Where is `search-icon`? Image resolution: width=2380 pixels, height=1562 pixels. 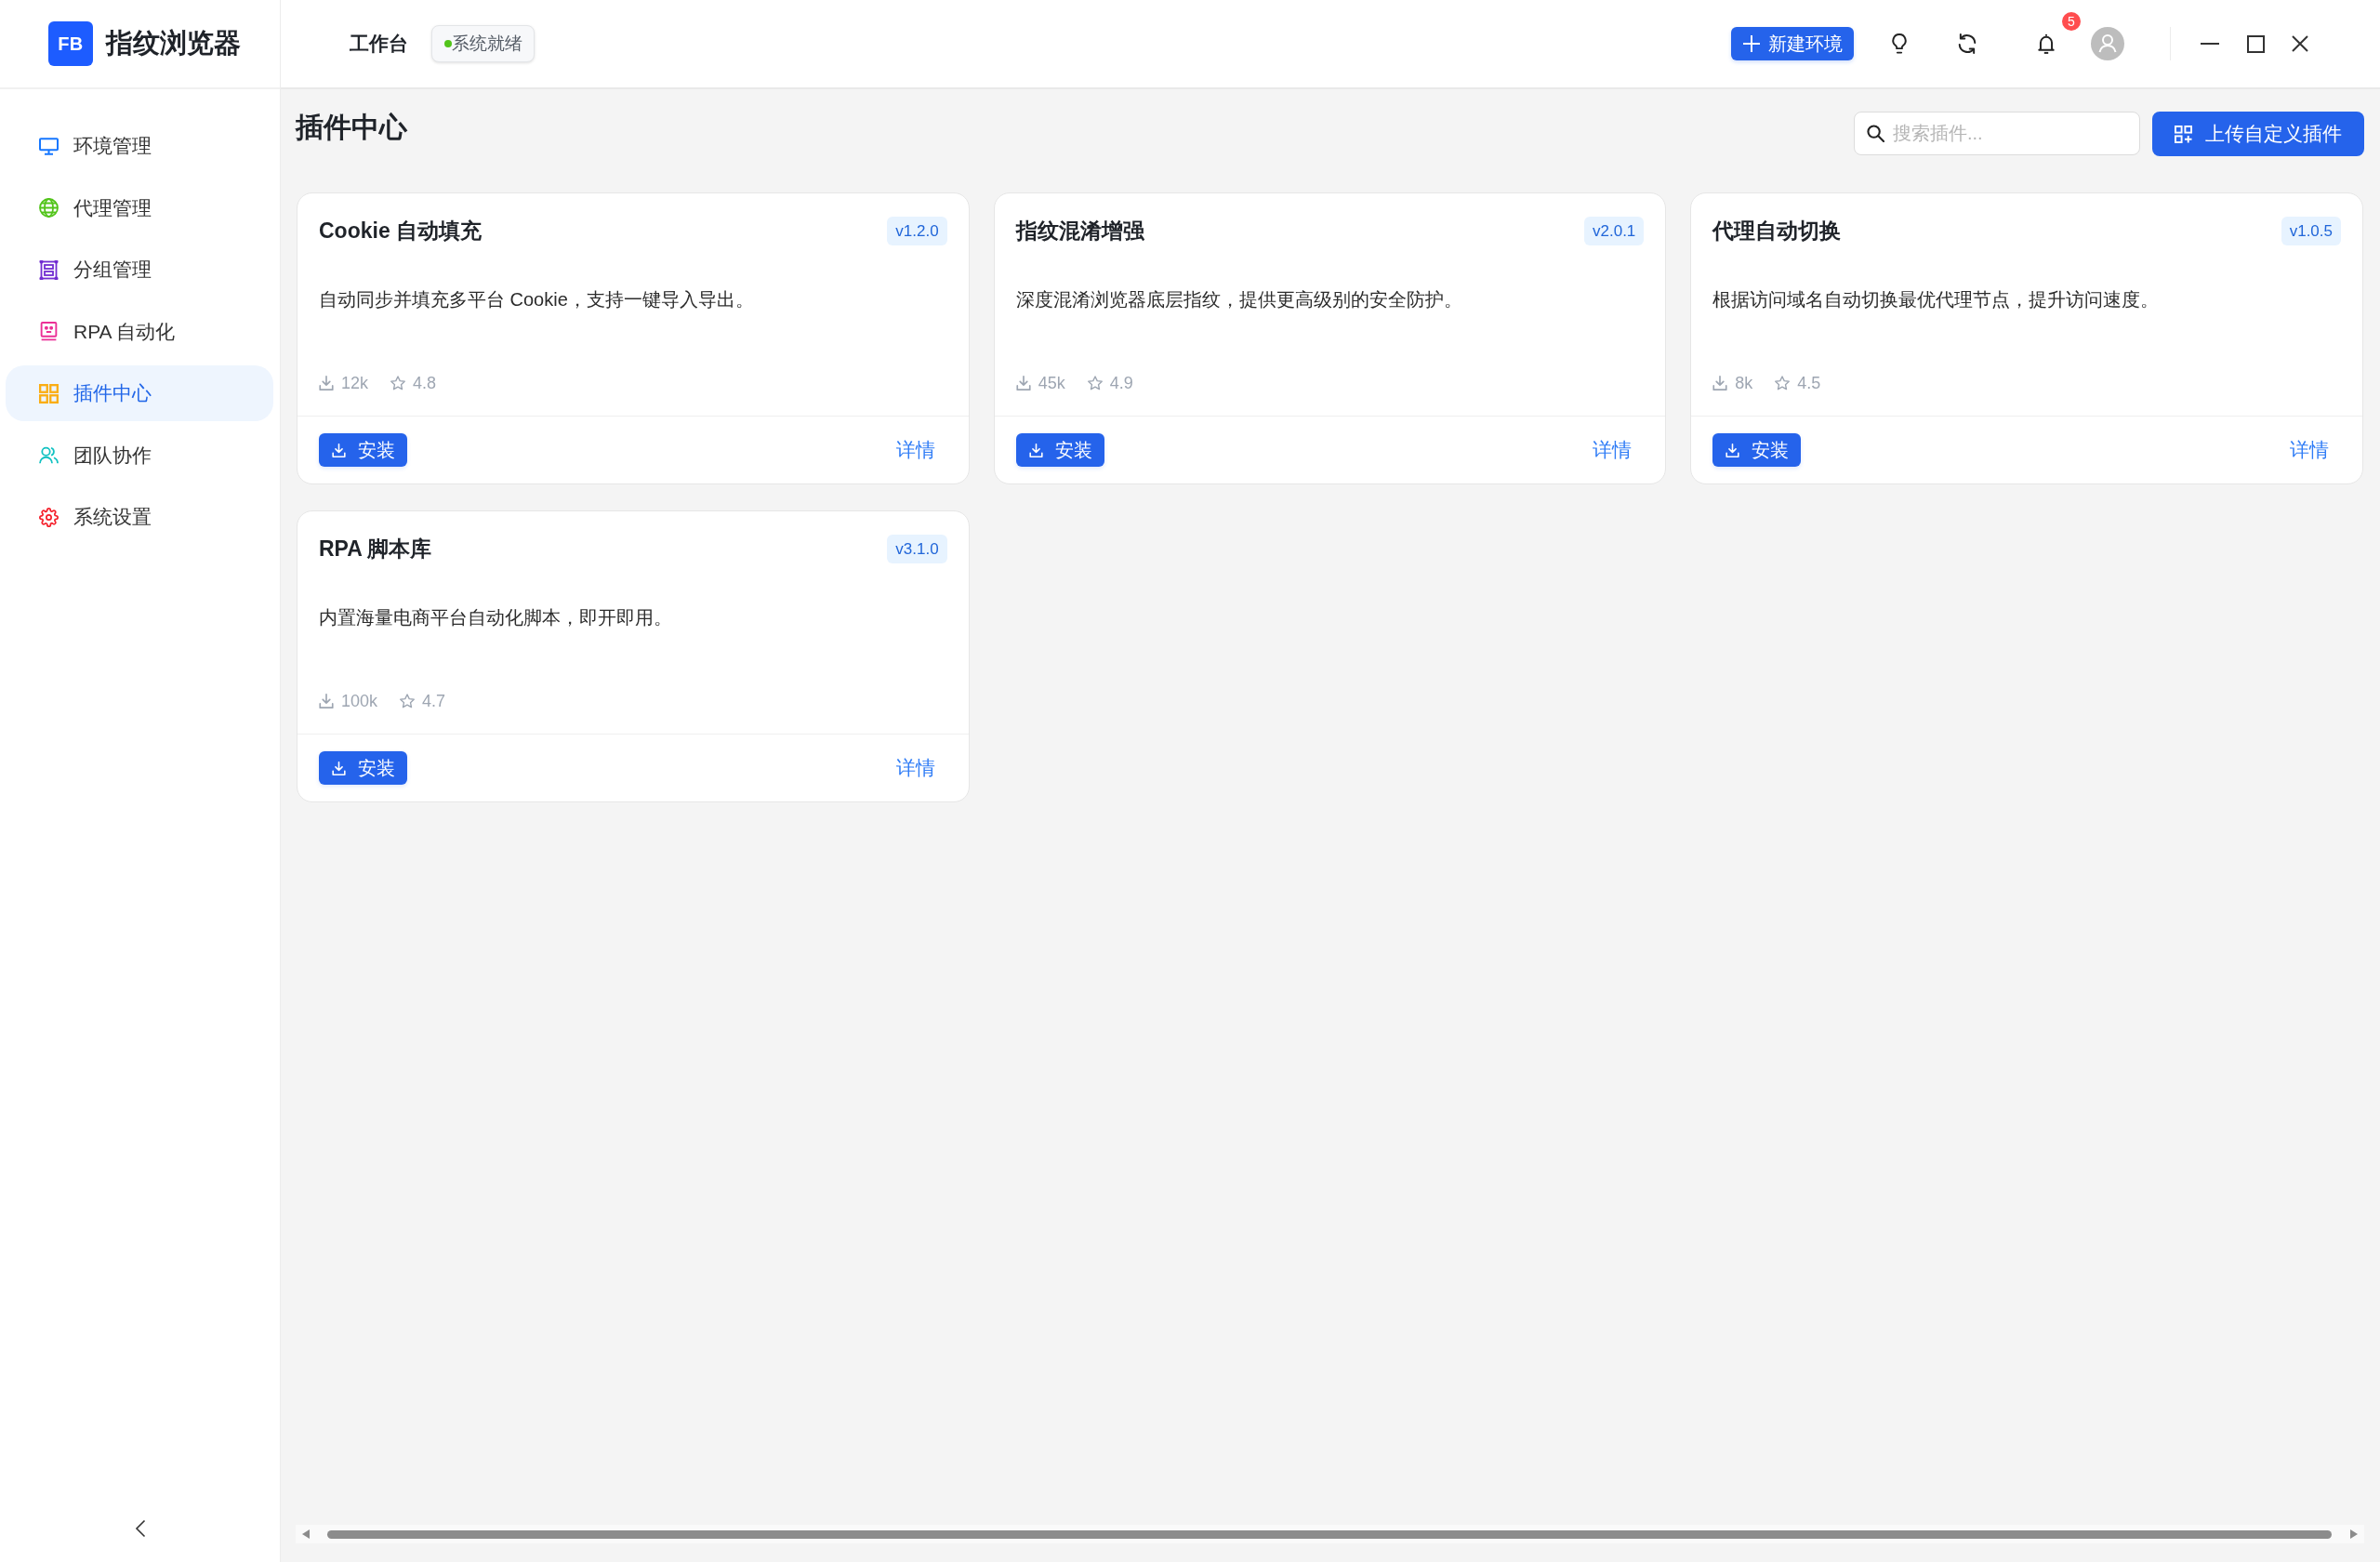
search-icon is located at coordinates (1875, 133).